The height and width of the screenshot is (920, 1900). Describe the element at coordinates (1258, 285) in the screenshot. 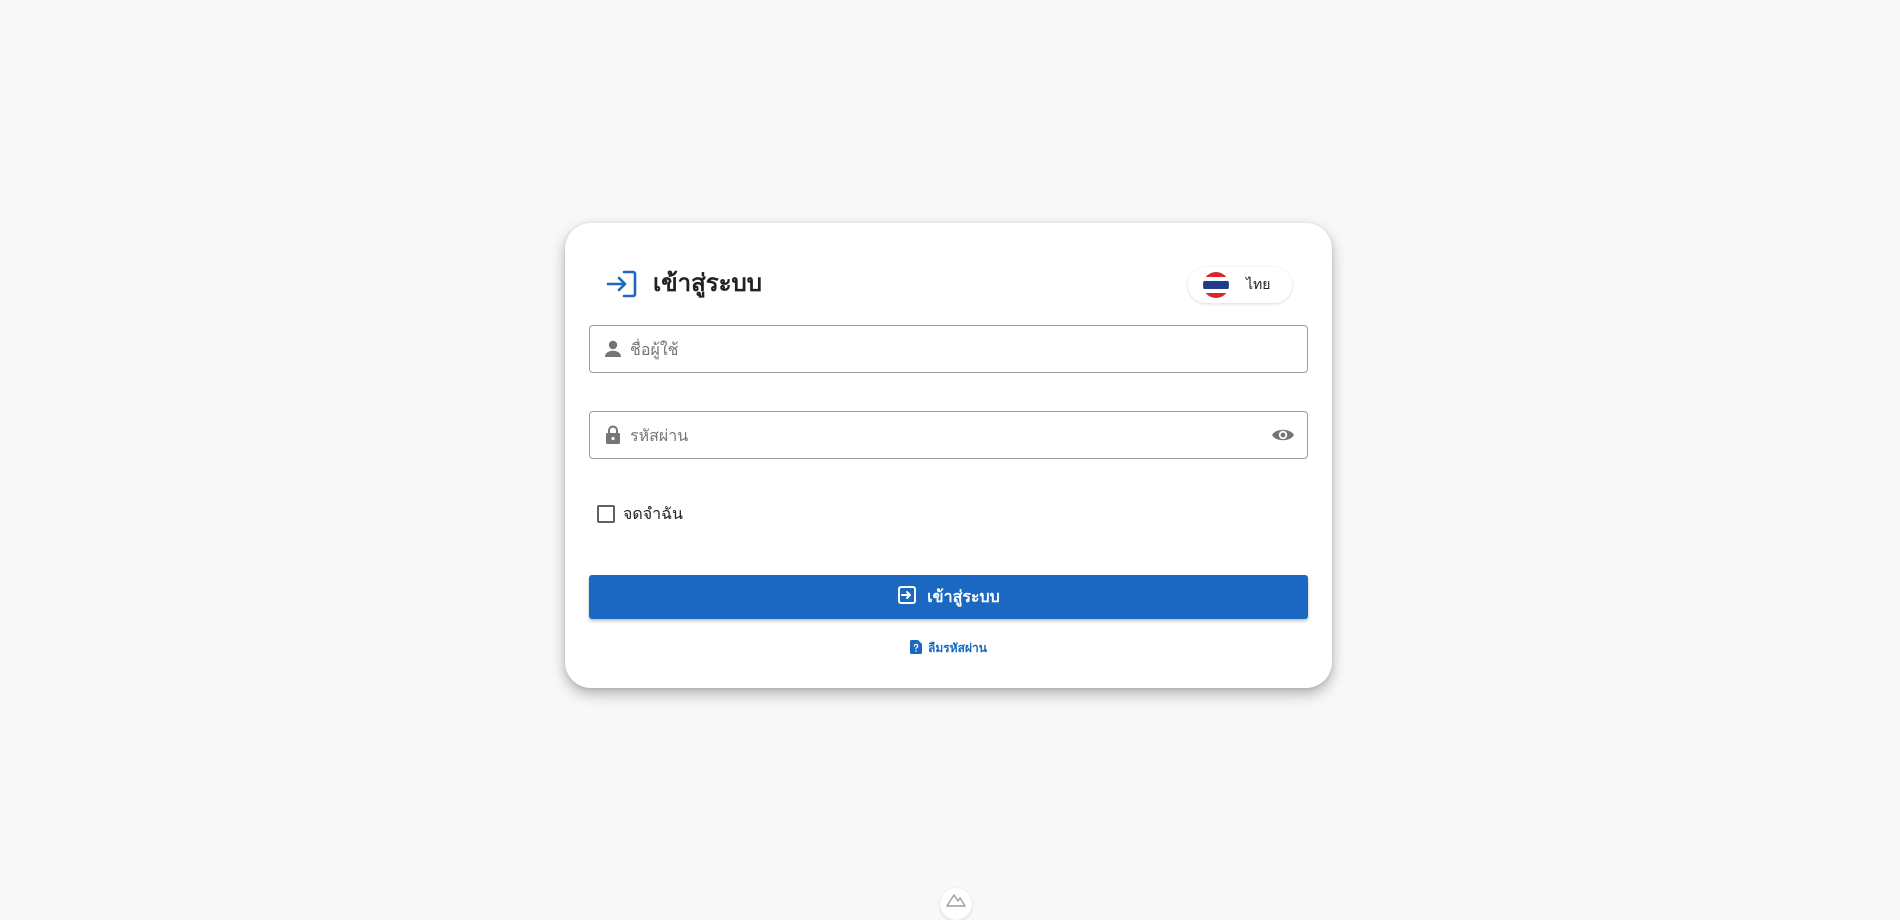

I see `language-label: ไทย` at that location.